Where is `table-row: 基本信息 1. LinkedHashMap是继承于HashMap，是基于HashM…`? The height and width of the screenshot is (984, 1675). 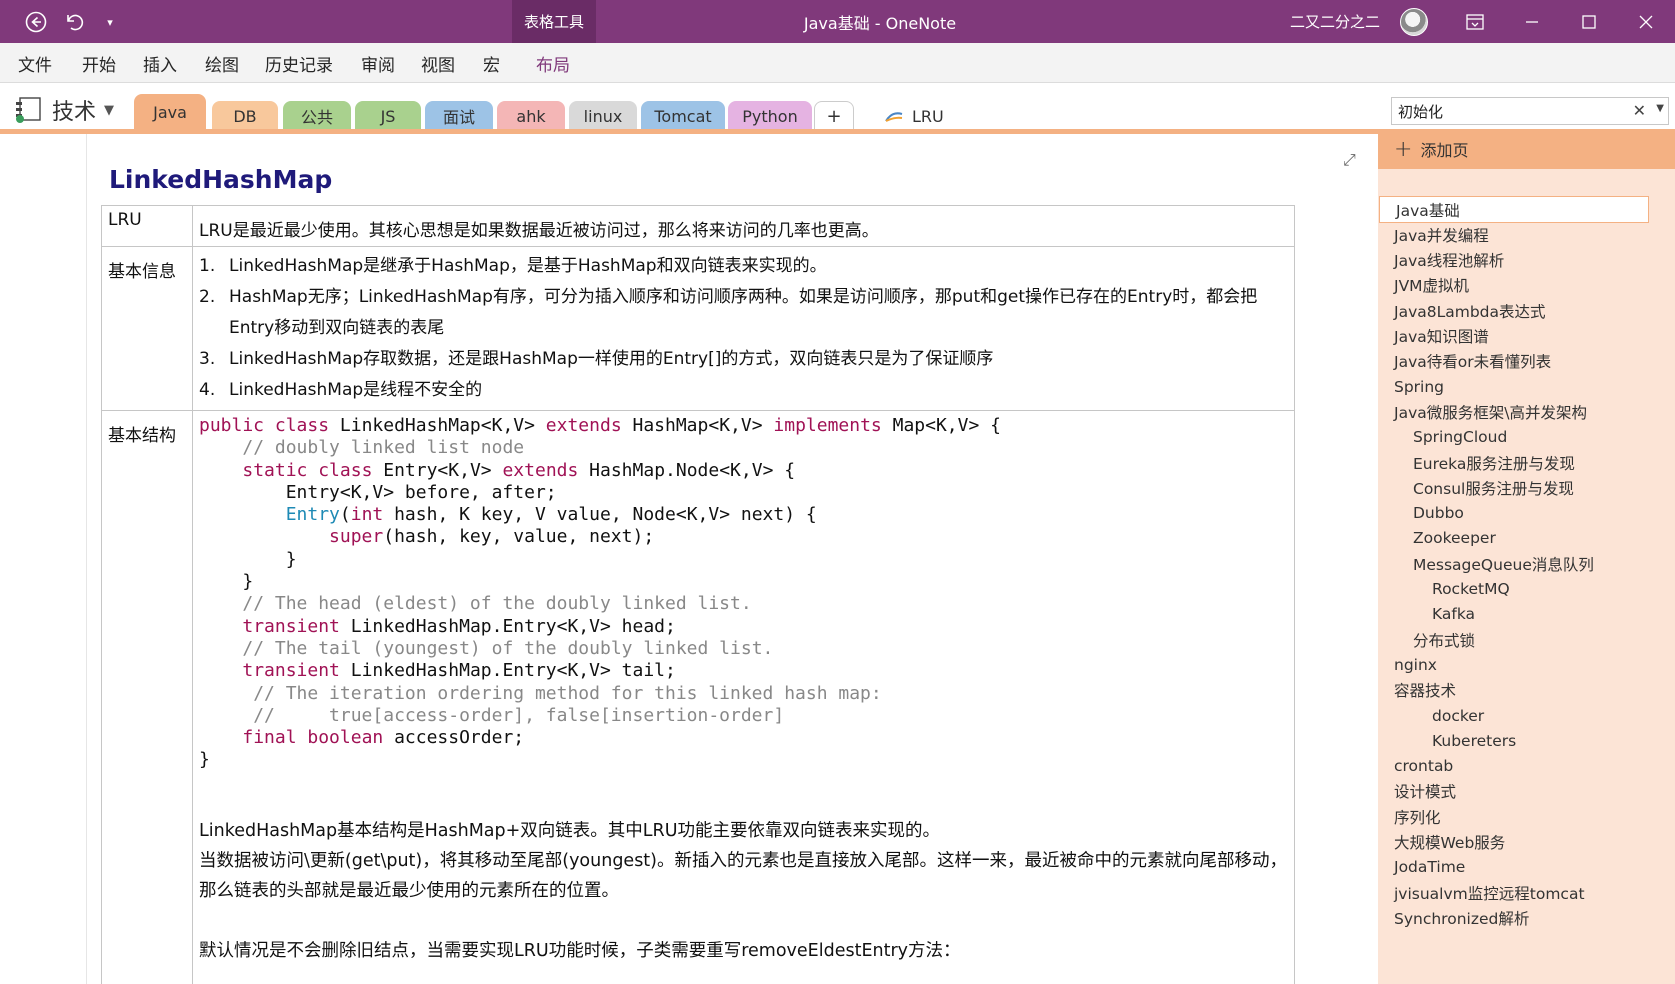 table-row: 基本信息 1. LinkedHashMap是继承于HashMap，是基于HashM… is located at coordinates (698, 328).